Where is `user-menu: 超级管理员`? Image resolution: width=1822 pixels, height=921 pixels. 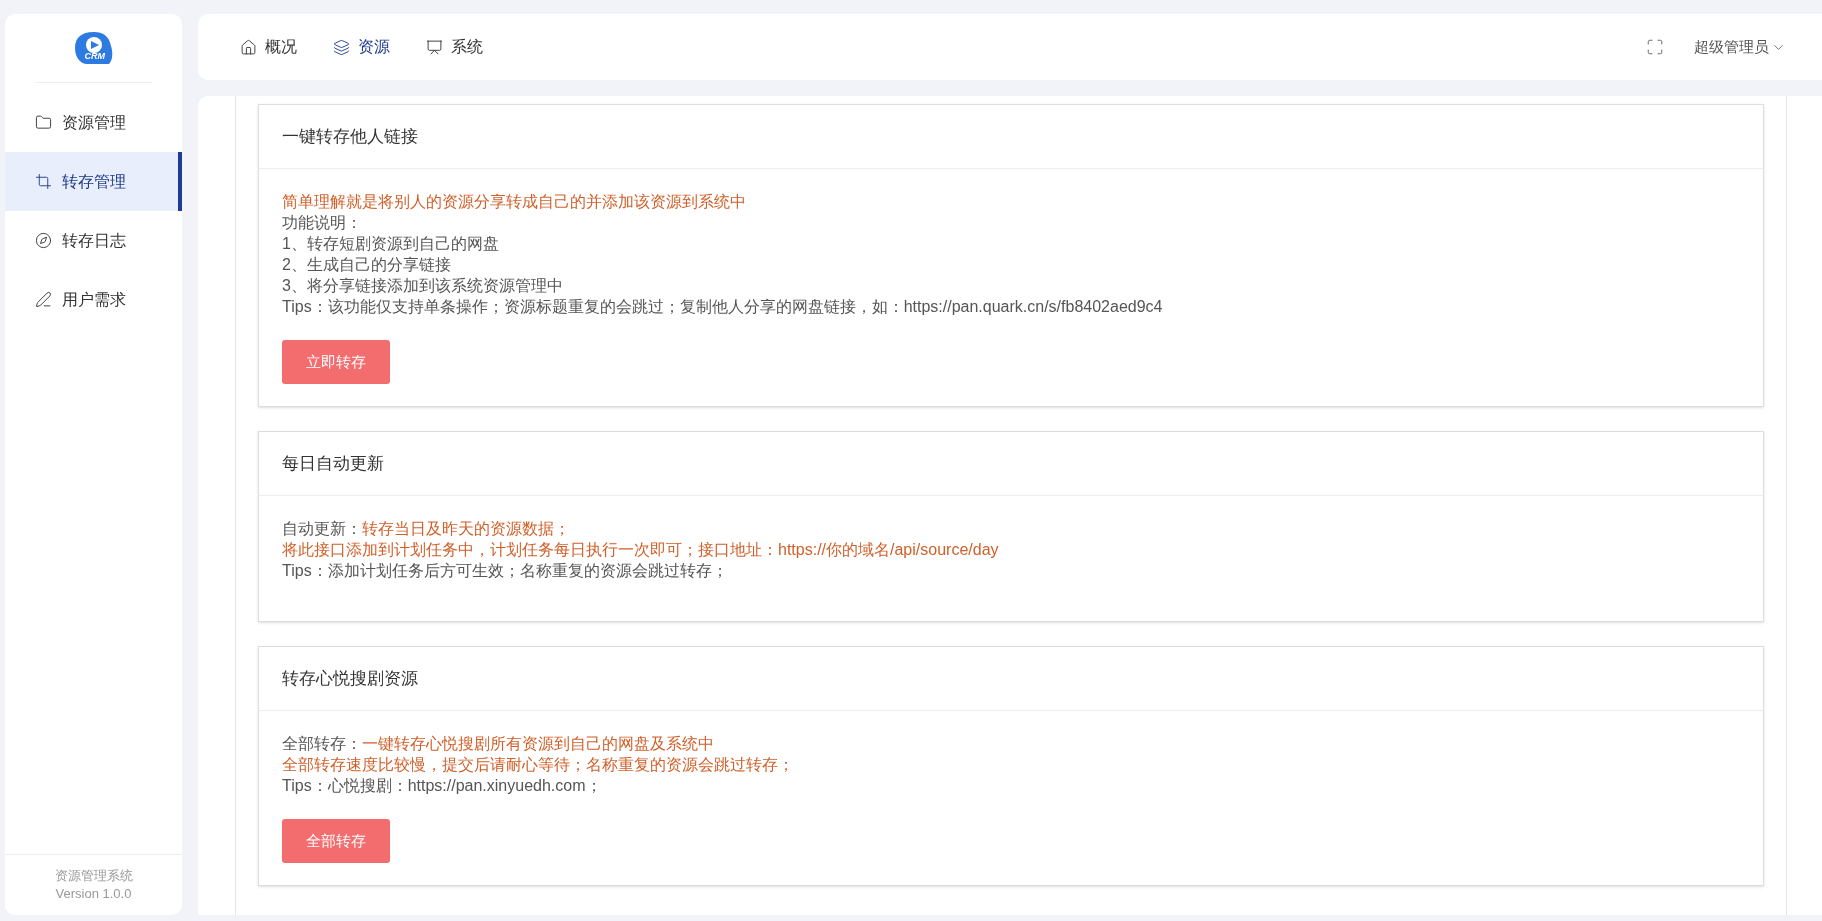 user-menu: 超级管理员 is located at coordinates (1740, 47).